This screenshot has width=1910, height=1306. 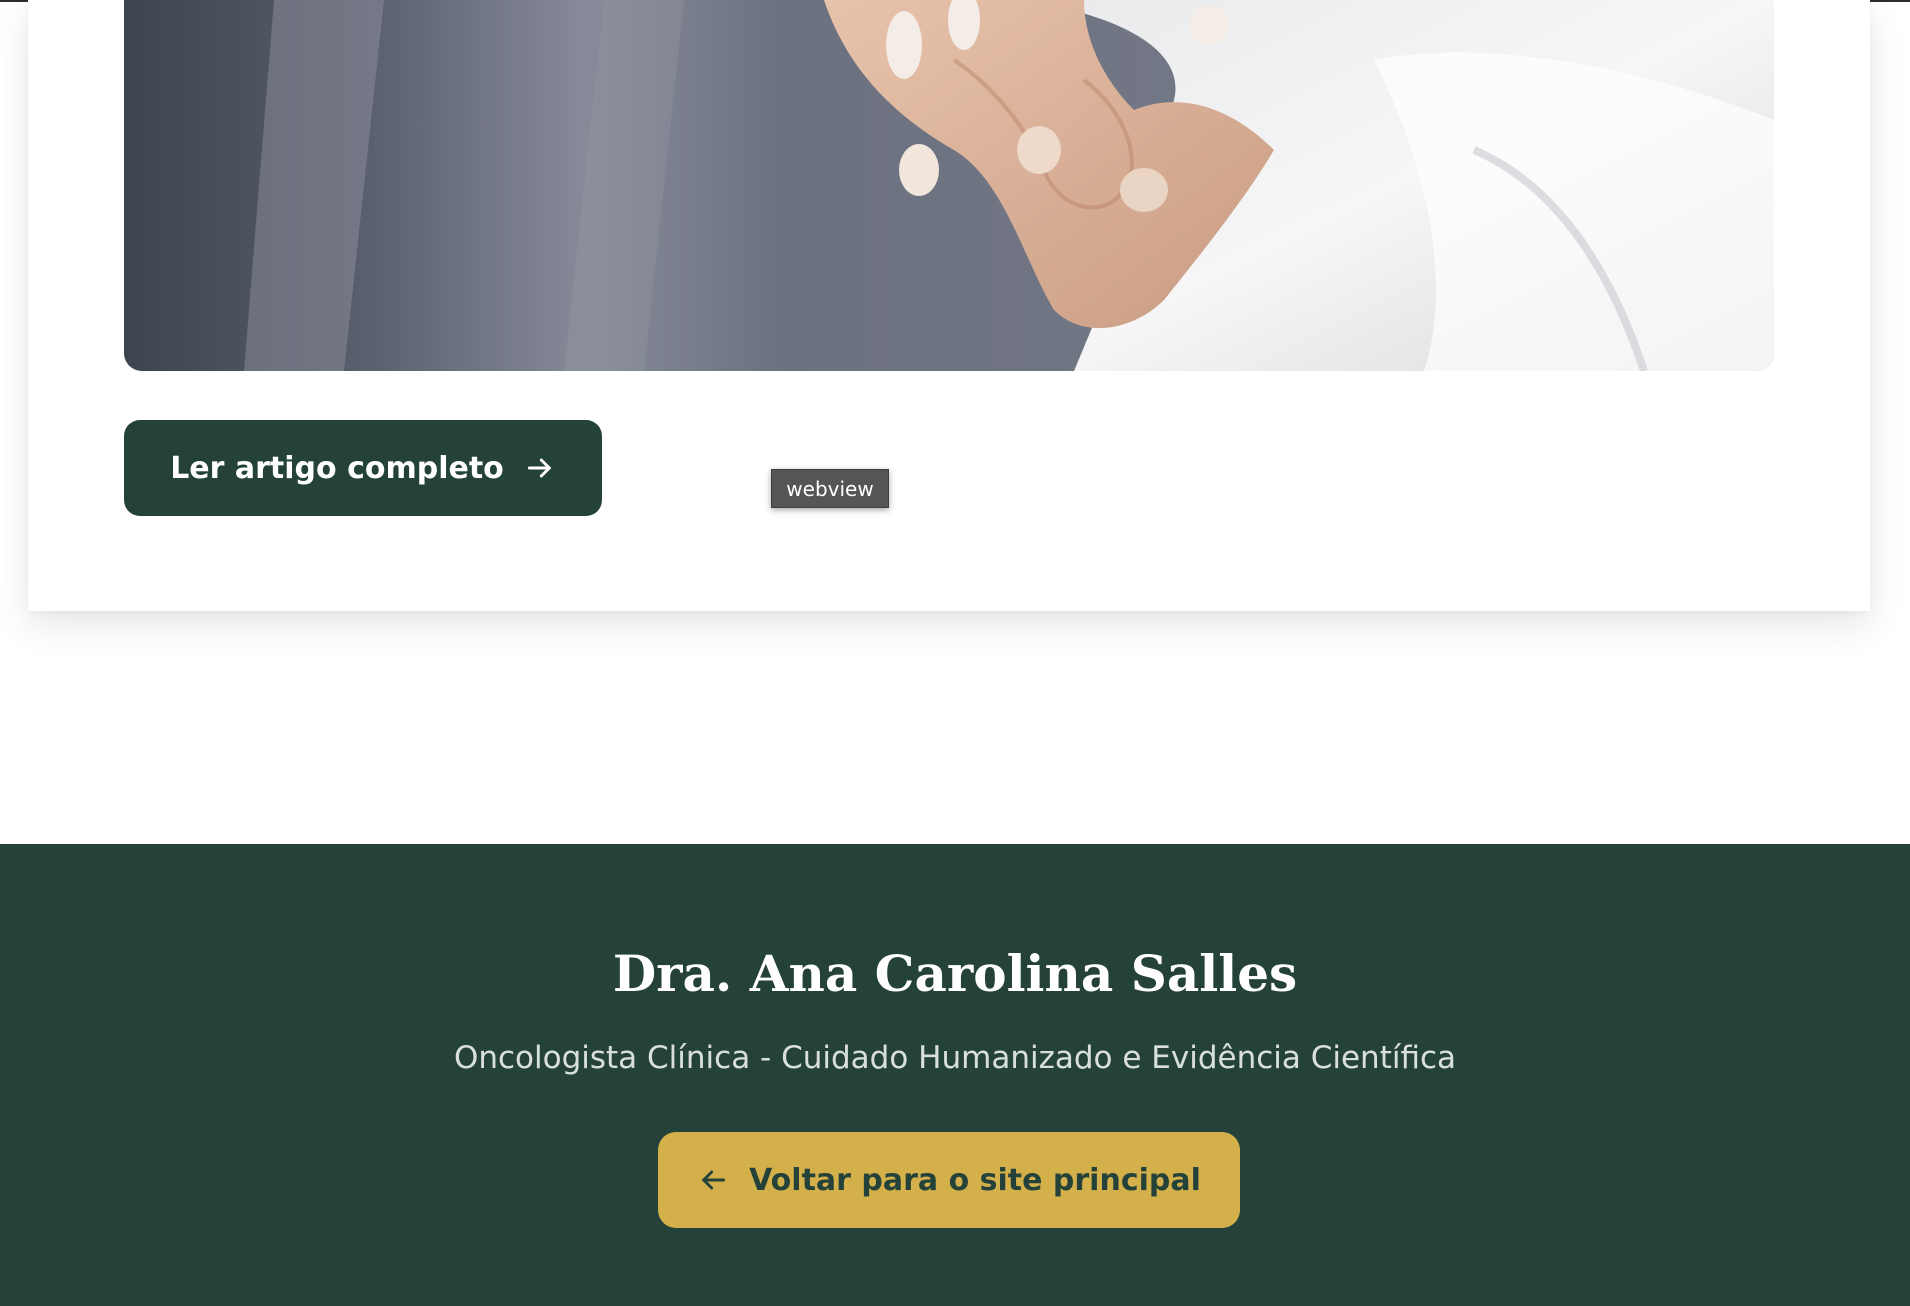 I want to click on back-to-main-site-button: Voltar para o site principal, so click(x=949, y=1180).